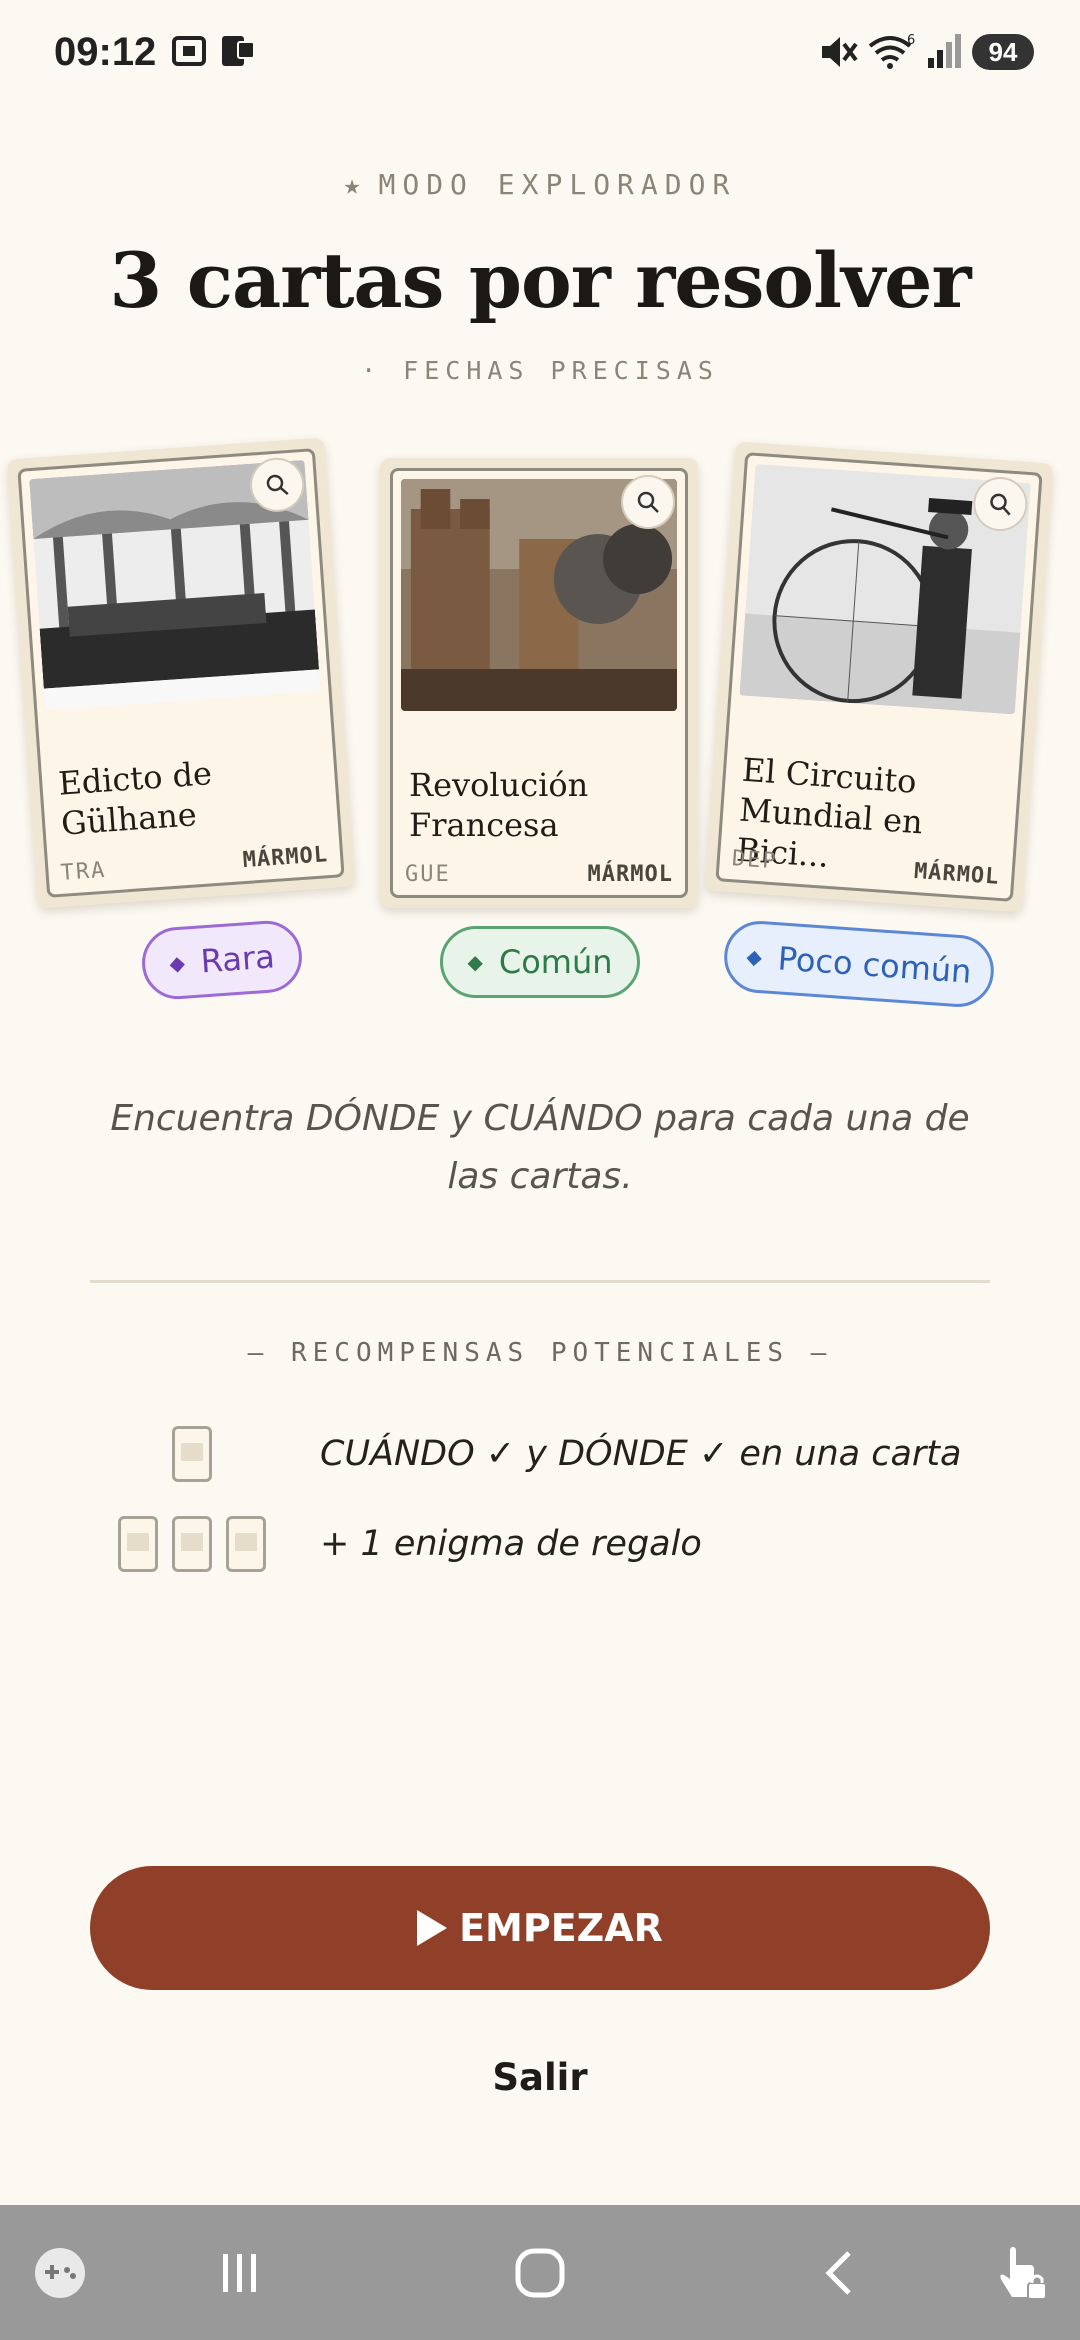  Describe the element at coordinates (540, 280) in the screenshot. I see `page-title: 3 cartas por resolver` at that location.